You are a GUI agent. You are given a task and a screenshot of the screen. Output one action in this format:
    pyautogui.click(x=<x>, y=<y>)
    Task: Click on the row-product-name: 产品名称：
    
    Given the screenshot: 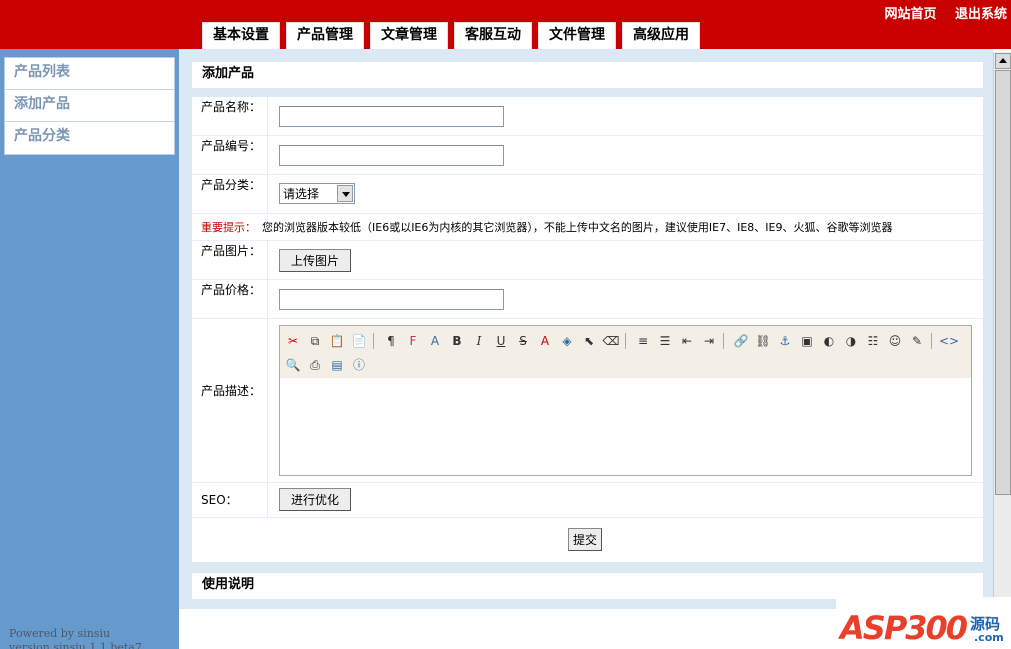 What is the action you would take?
    pyautogui.click(x=587, y=116)
    